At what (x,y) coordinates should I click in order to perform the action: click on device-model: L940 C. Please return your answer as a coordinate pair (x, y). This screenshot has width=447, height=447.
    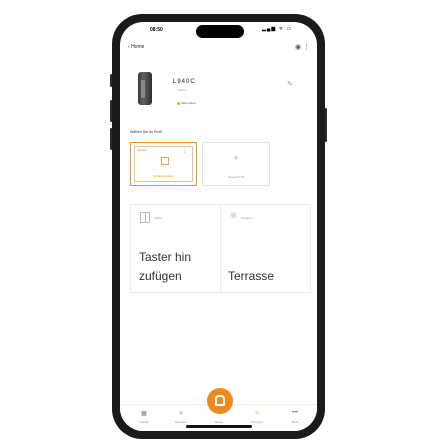
    Looking at the image, I should click on (182, 90).